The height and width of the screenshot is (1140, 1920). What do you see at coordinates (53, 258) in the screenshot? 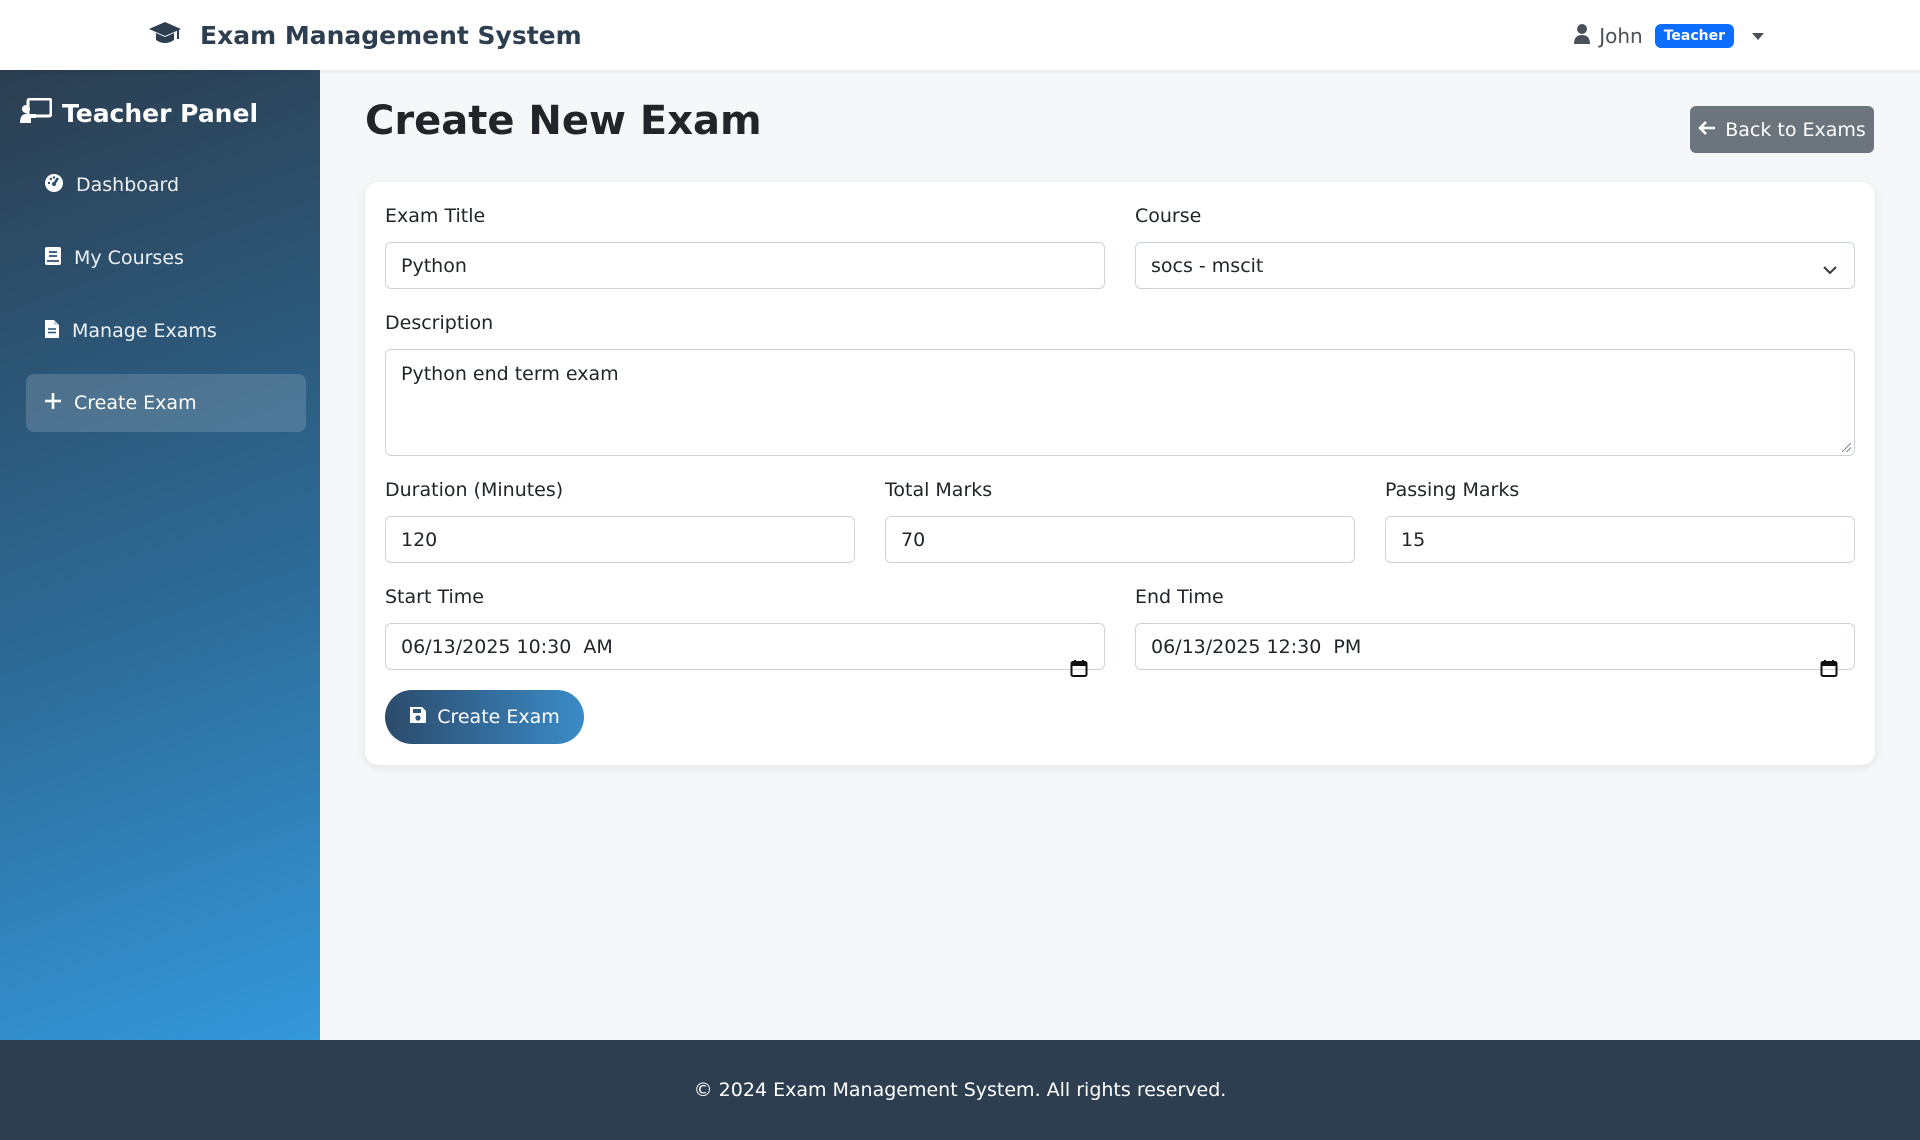
I see `book-icon` at bounding box center [53, 258].